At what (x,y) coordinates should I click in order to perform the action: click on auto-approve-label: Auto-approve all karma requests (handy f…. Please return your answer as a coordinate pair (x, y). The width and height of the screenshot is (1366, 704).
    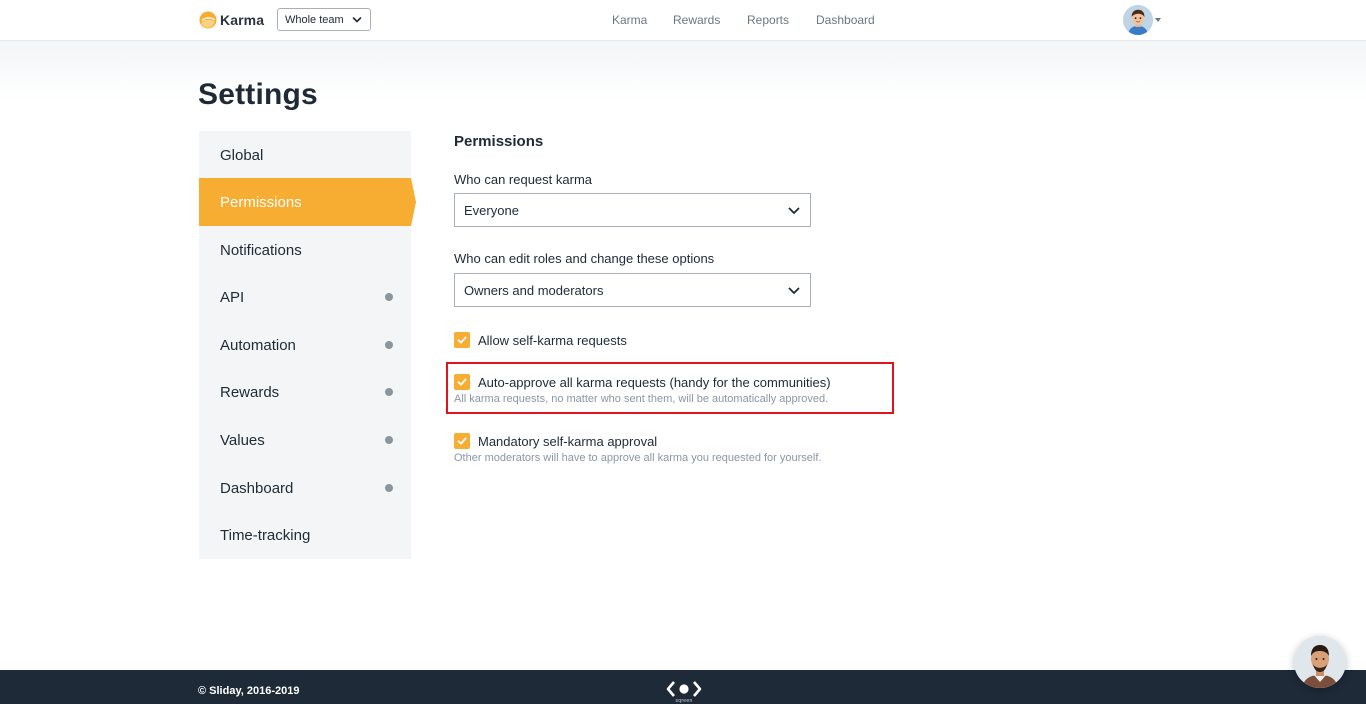
    Looking at the image, I should click on (654, 382).